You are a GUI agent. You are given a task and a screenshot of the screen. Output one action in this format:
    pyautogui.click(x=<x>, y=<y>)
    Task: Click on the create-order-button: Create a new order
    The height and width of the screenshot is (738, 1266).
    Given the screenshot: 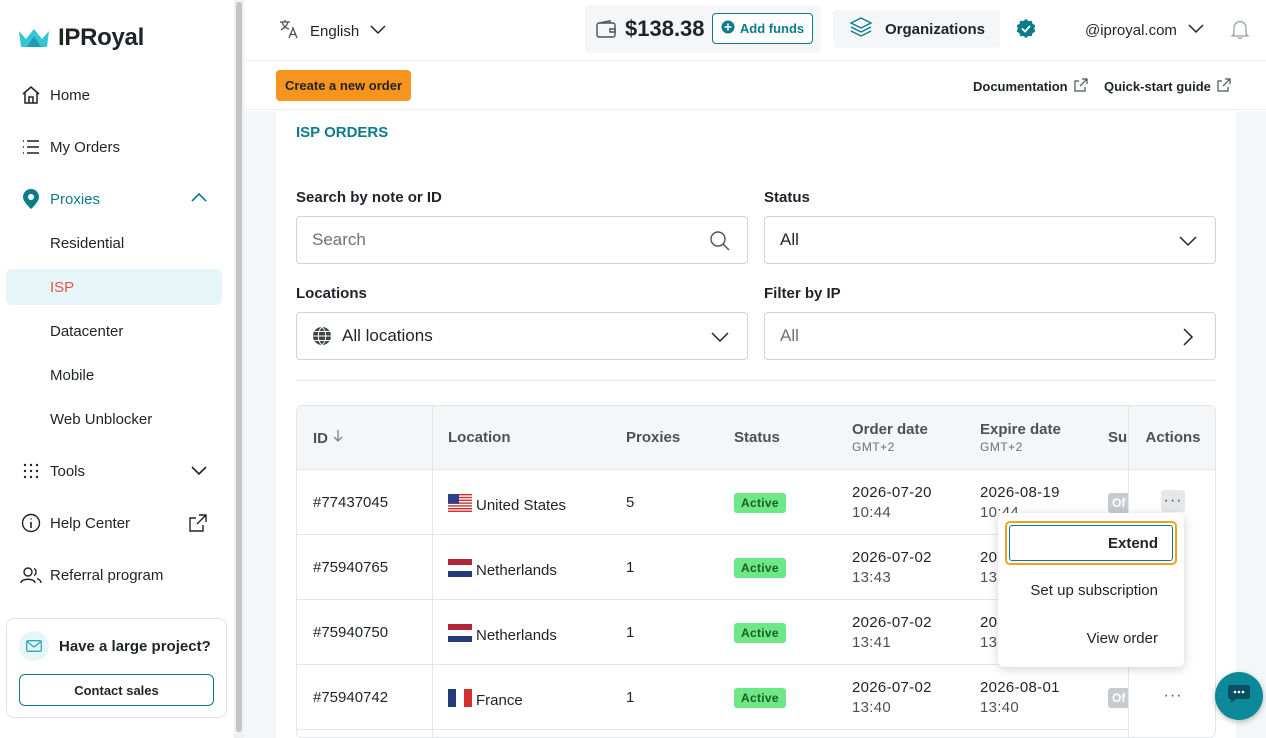 What is the action you would take?
    pyautogui.click(x=343, y=85)
    